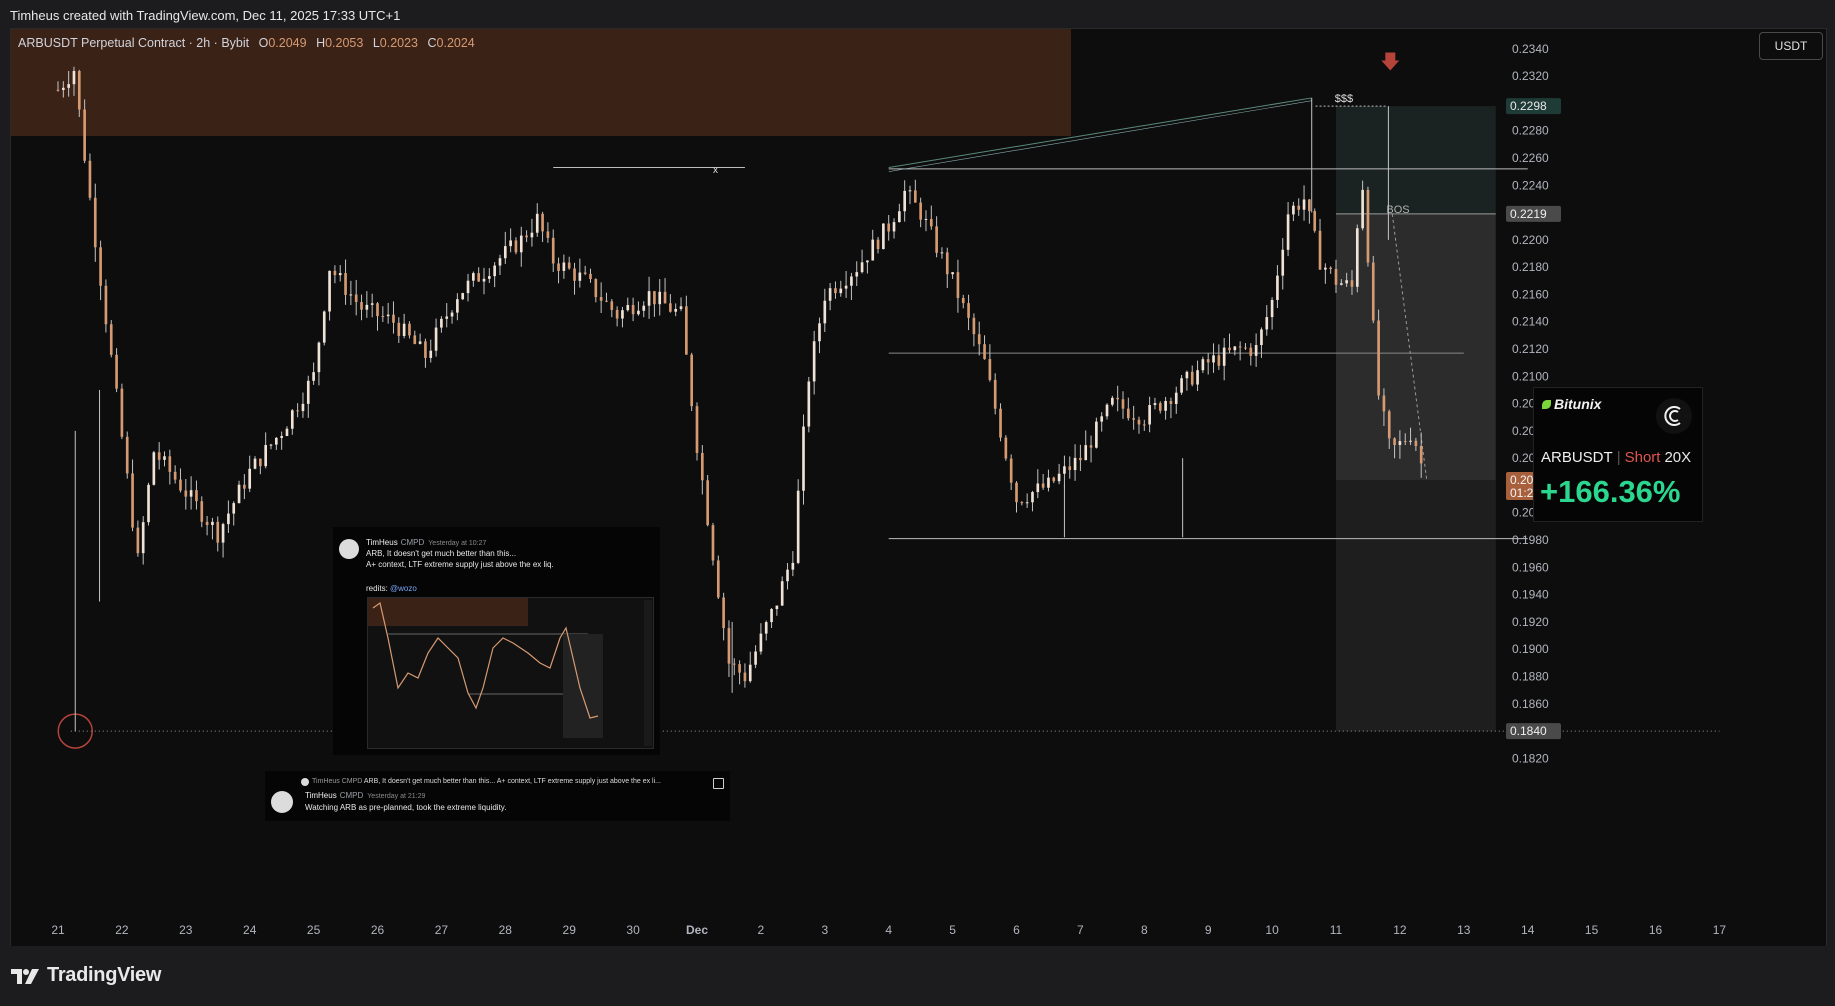 This screenshot has width=1835, height=1006. I want to click on y-tick-label: 0.2320, so click(1530, 76).